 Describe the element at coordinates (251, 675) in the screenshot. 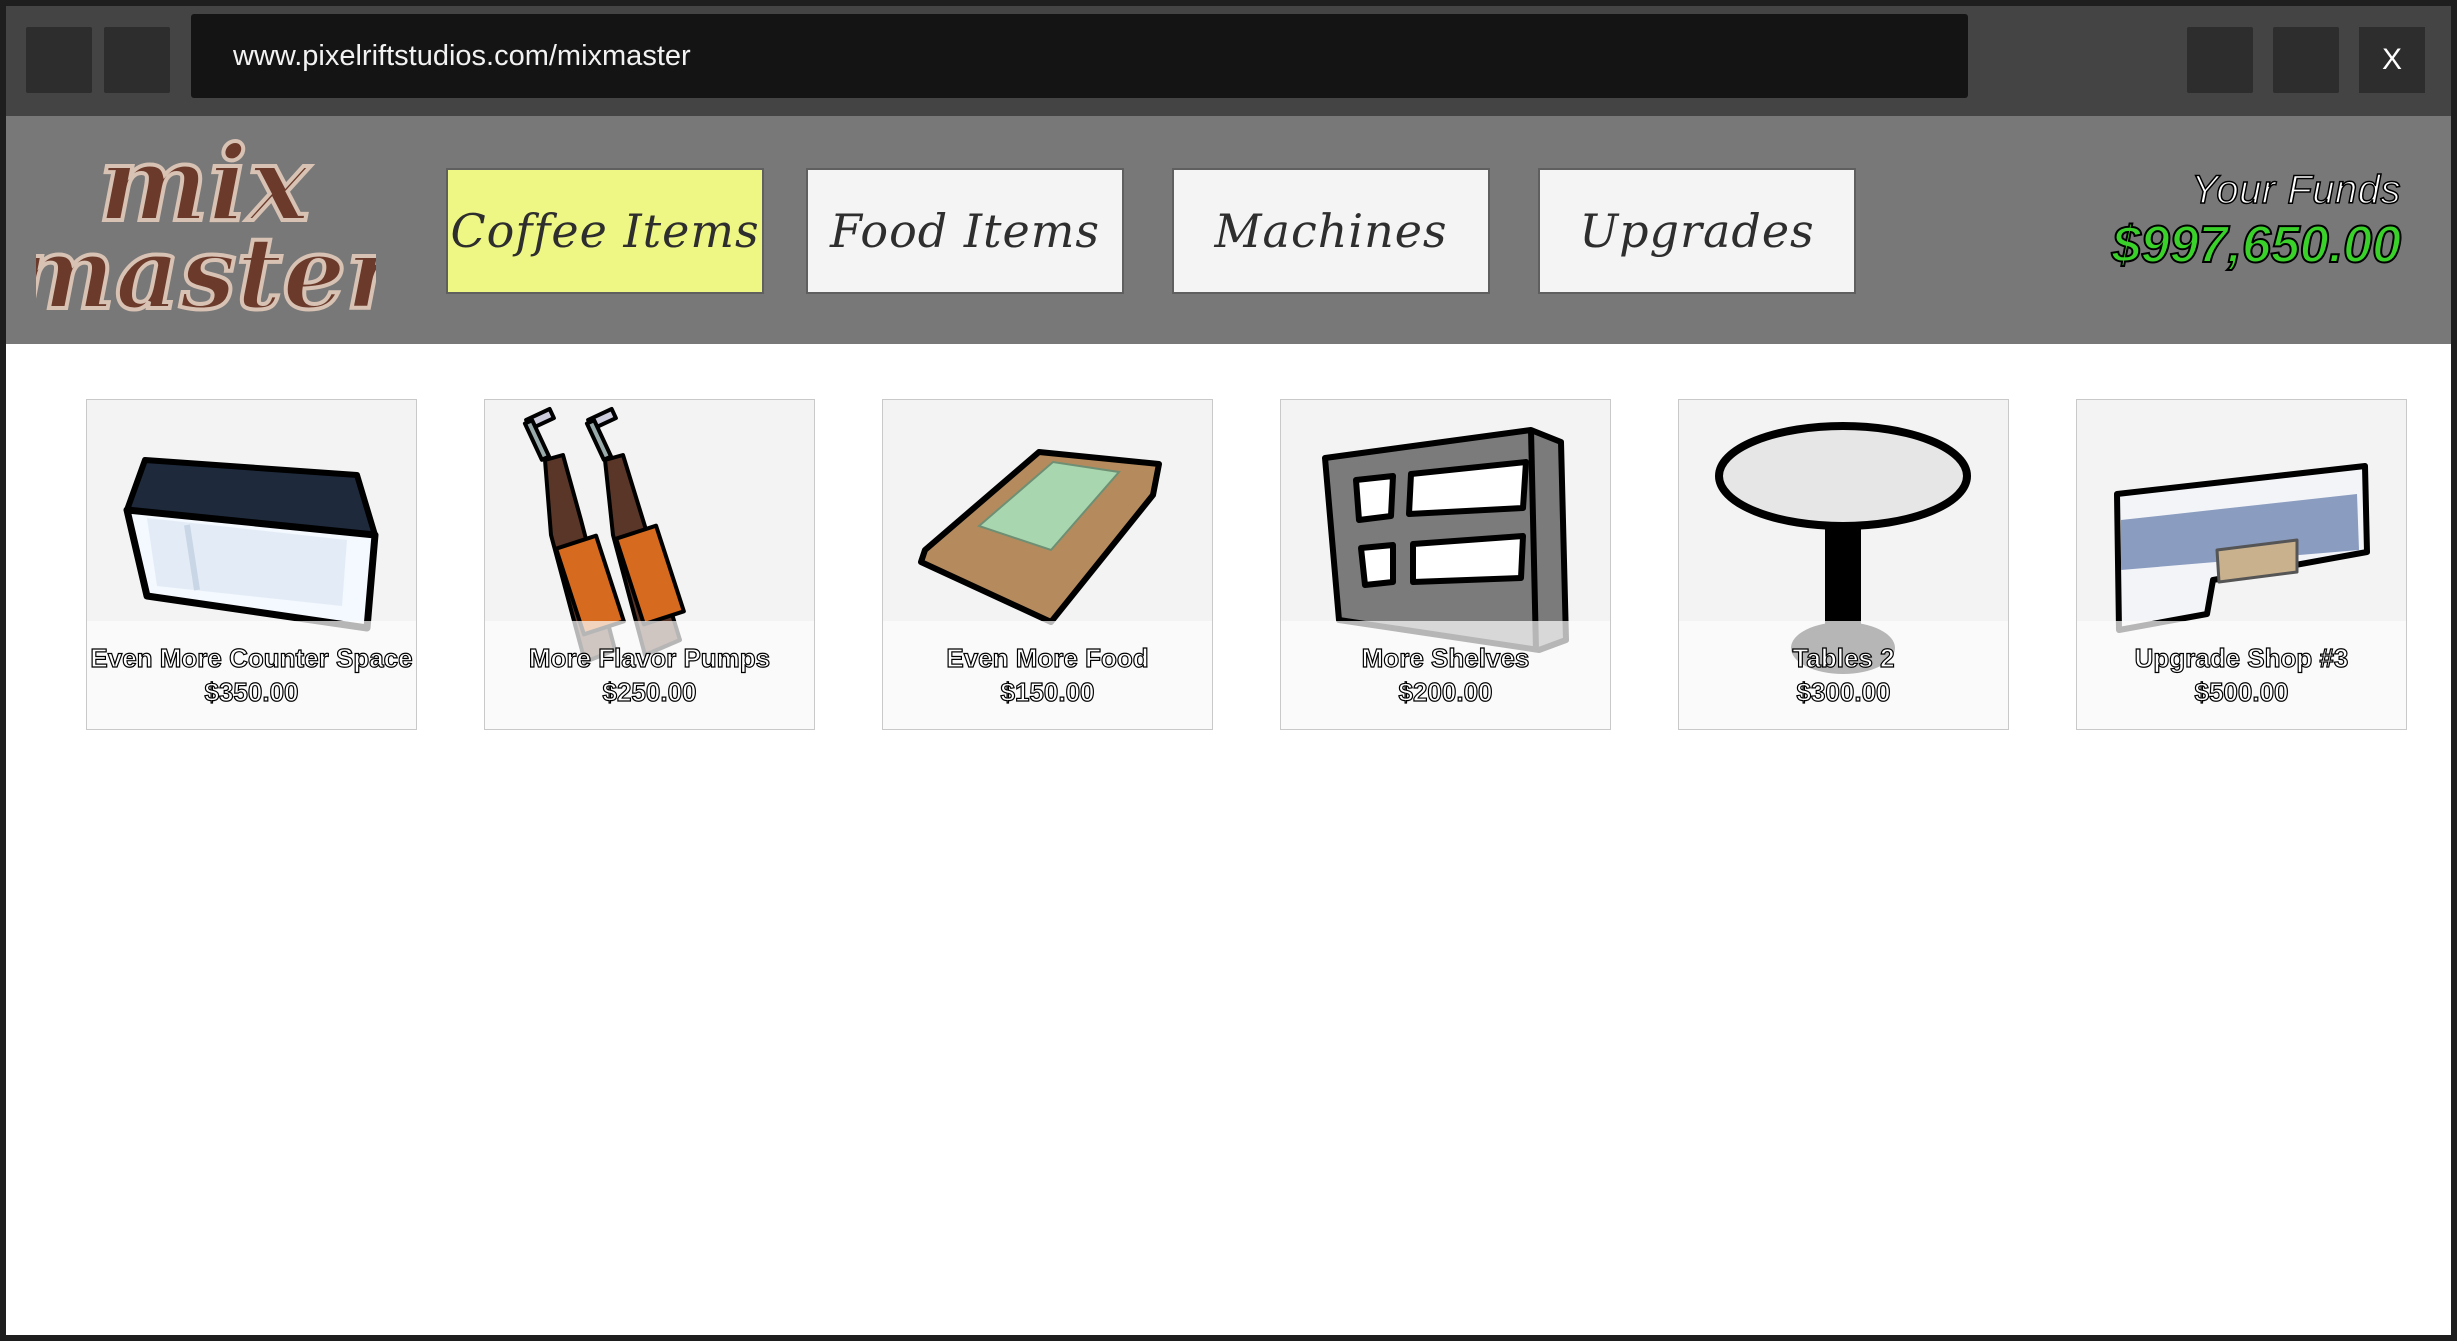

I see `card-caption: Even More Counter Space $350.00` at that location.